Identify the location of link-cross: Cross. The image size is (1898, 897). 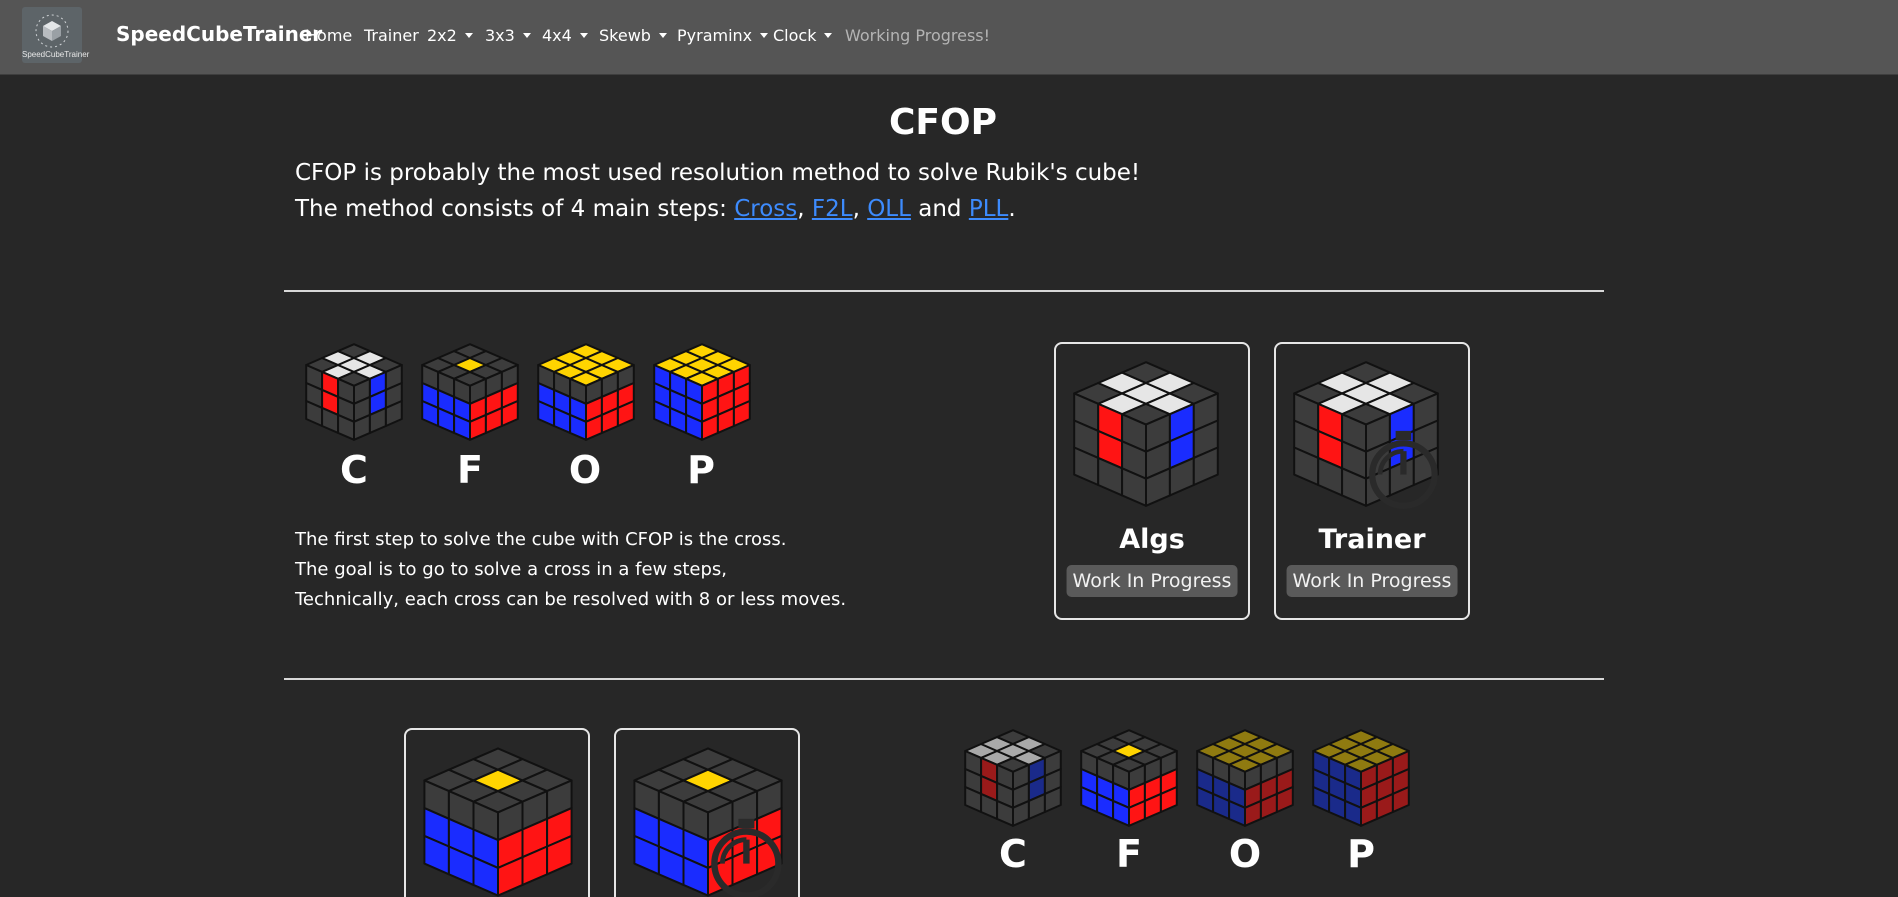
(765, 209).